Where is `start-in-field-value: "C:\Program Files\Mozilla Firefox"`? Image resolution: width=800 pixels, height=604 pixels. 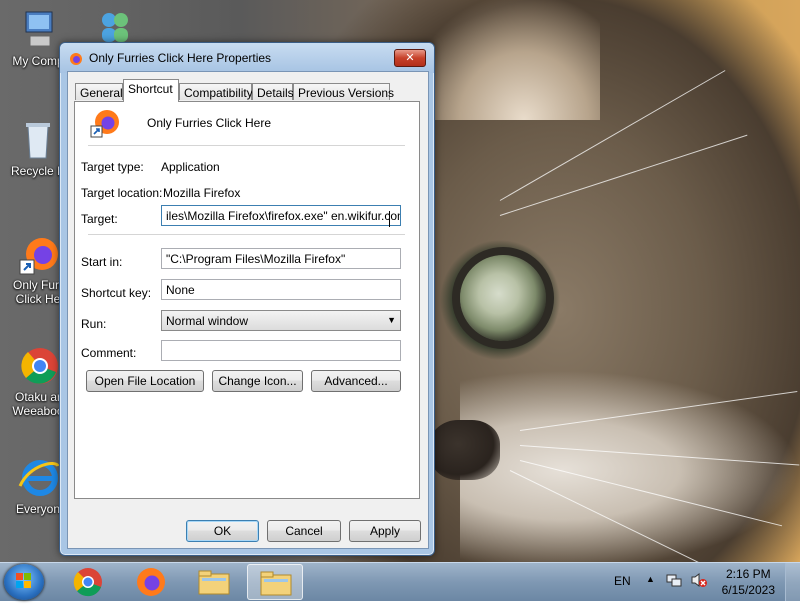
start-in-field-value: "C:\Program Files\Mozilla Firefox" is located at coordinates (256, 259).